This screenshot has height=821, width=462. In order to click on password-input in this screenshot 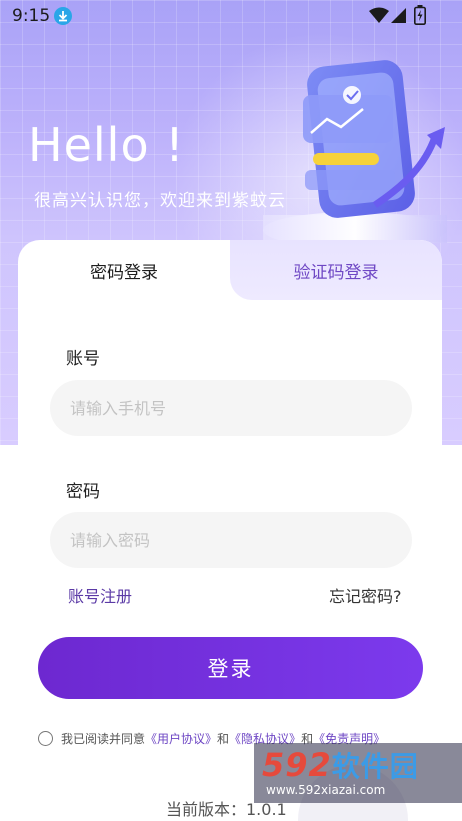, I will do `click(231, 540)`.